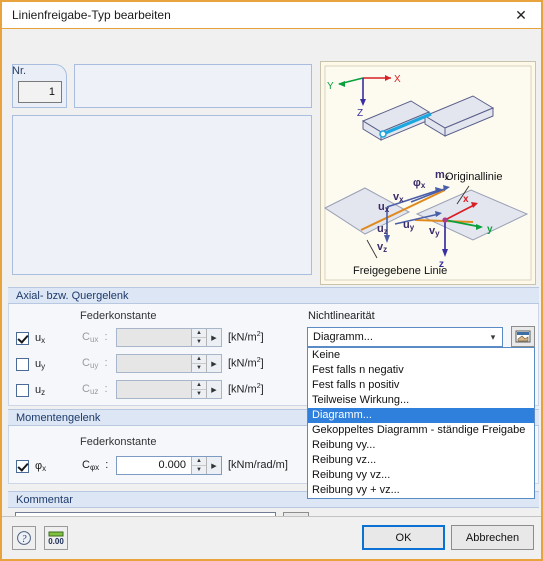  I want to click on dropdown-option: Gekoppeltes Diagramm - ständige Freigabe, so click(421, 430).